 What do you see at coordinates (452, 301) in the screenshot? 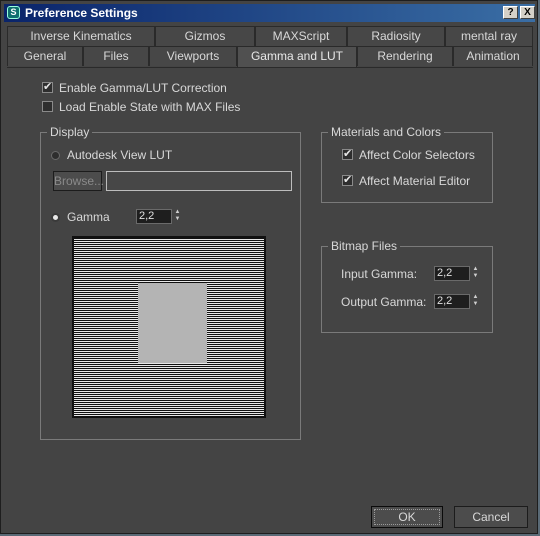
I see `output-gamma-value: 2,2` at bounding box center [452, 301].